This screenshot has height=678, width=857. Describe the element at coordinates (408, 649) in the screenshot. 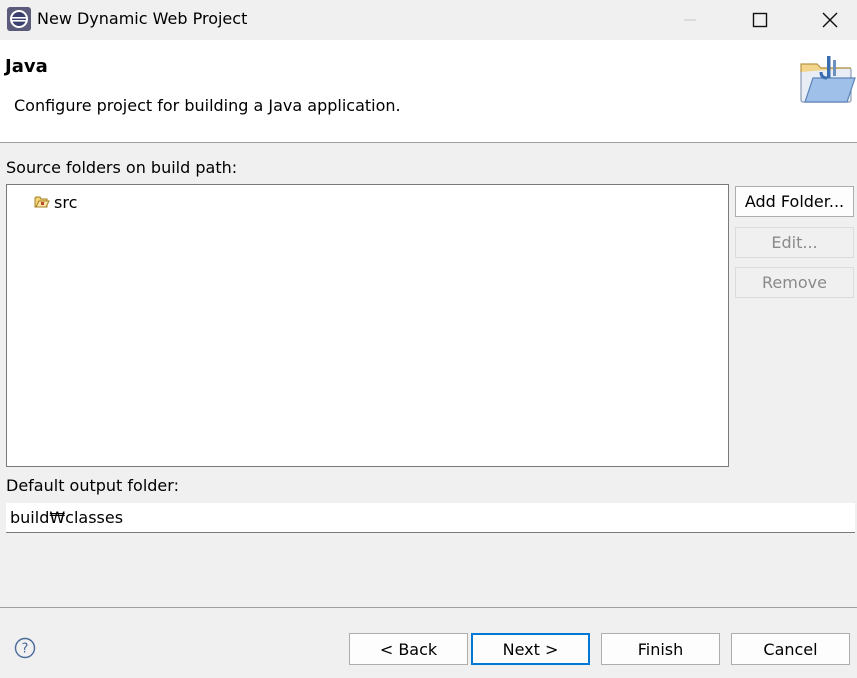

I see `back-button: < Back` at that location.